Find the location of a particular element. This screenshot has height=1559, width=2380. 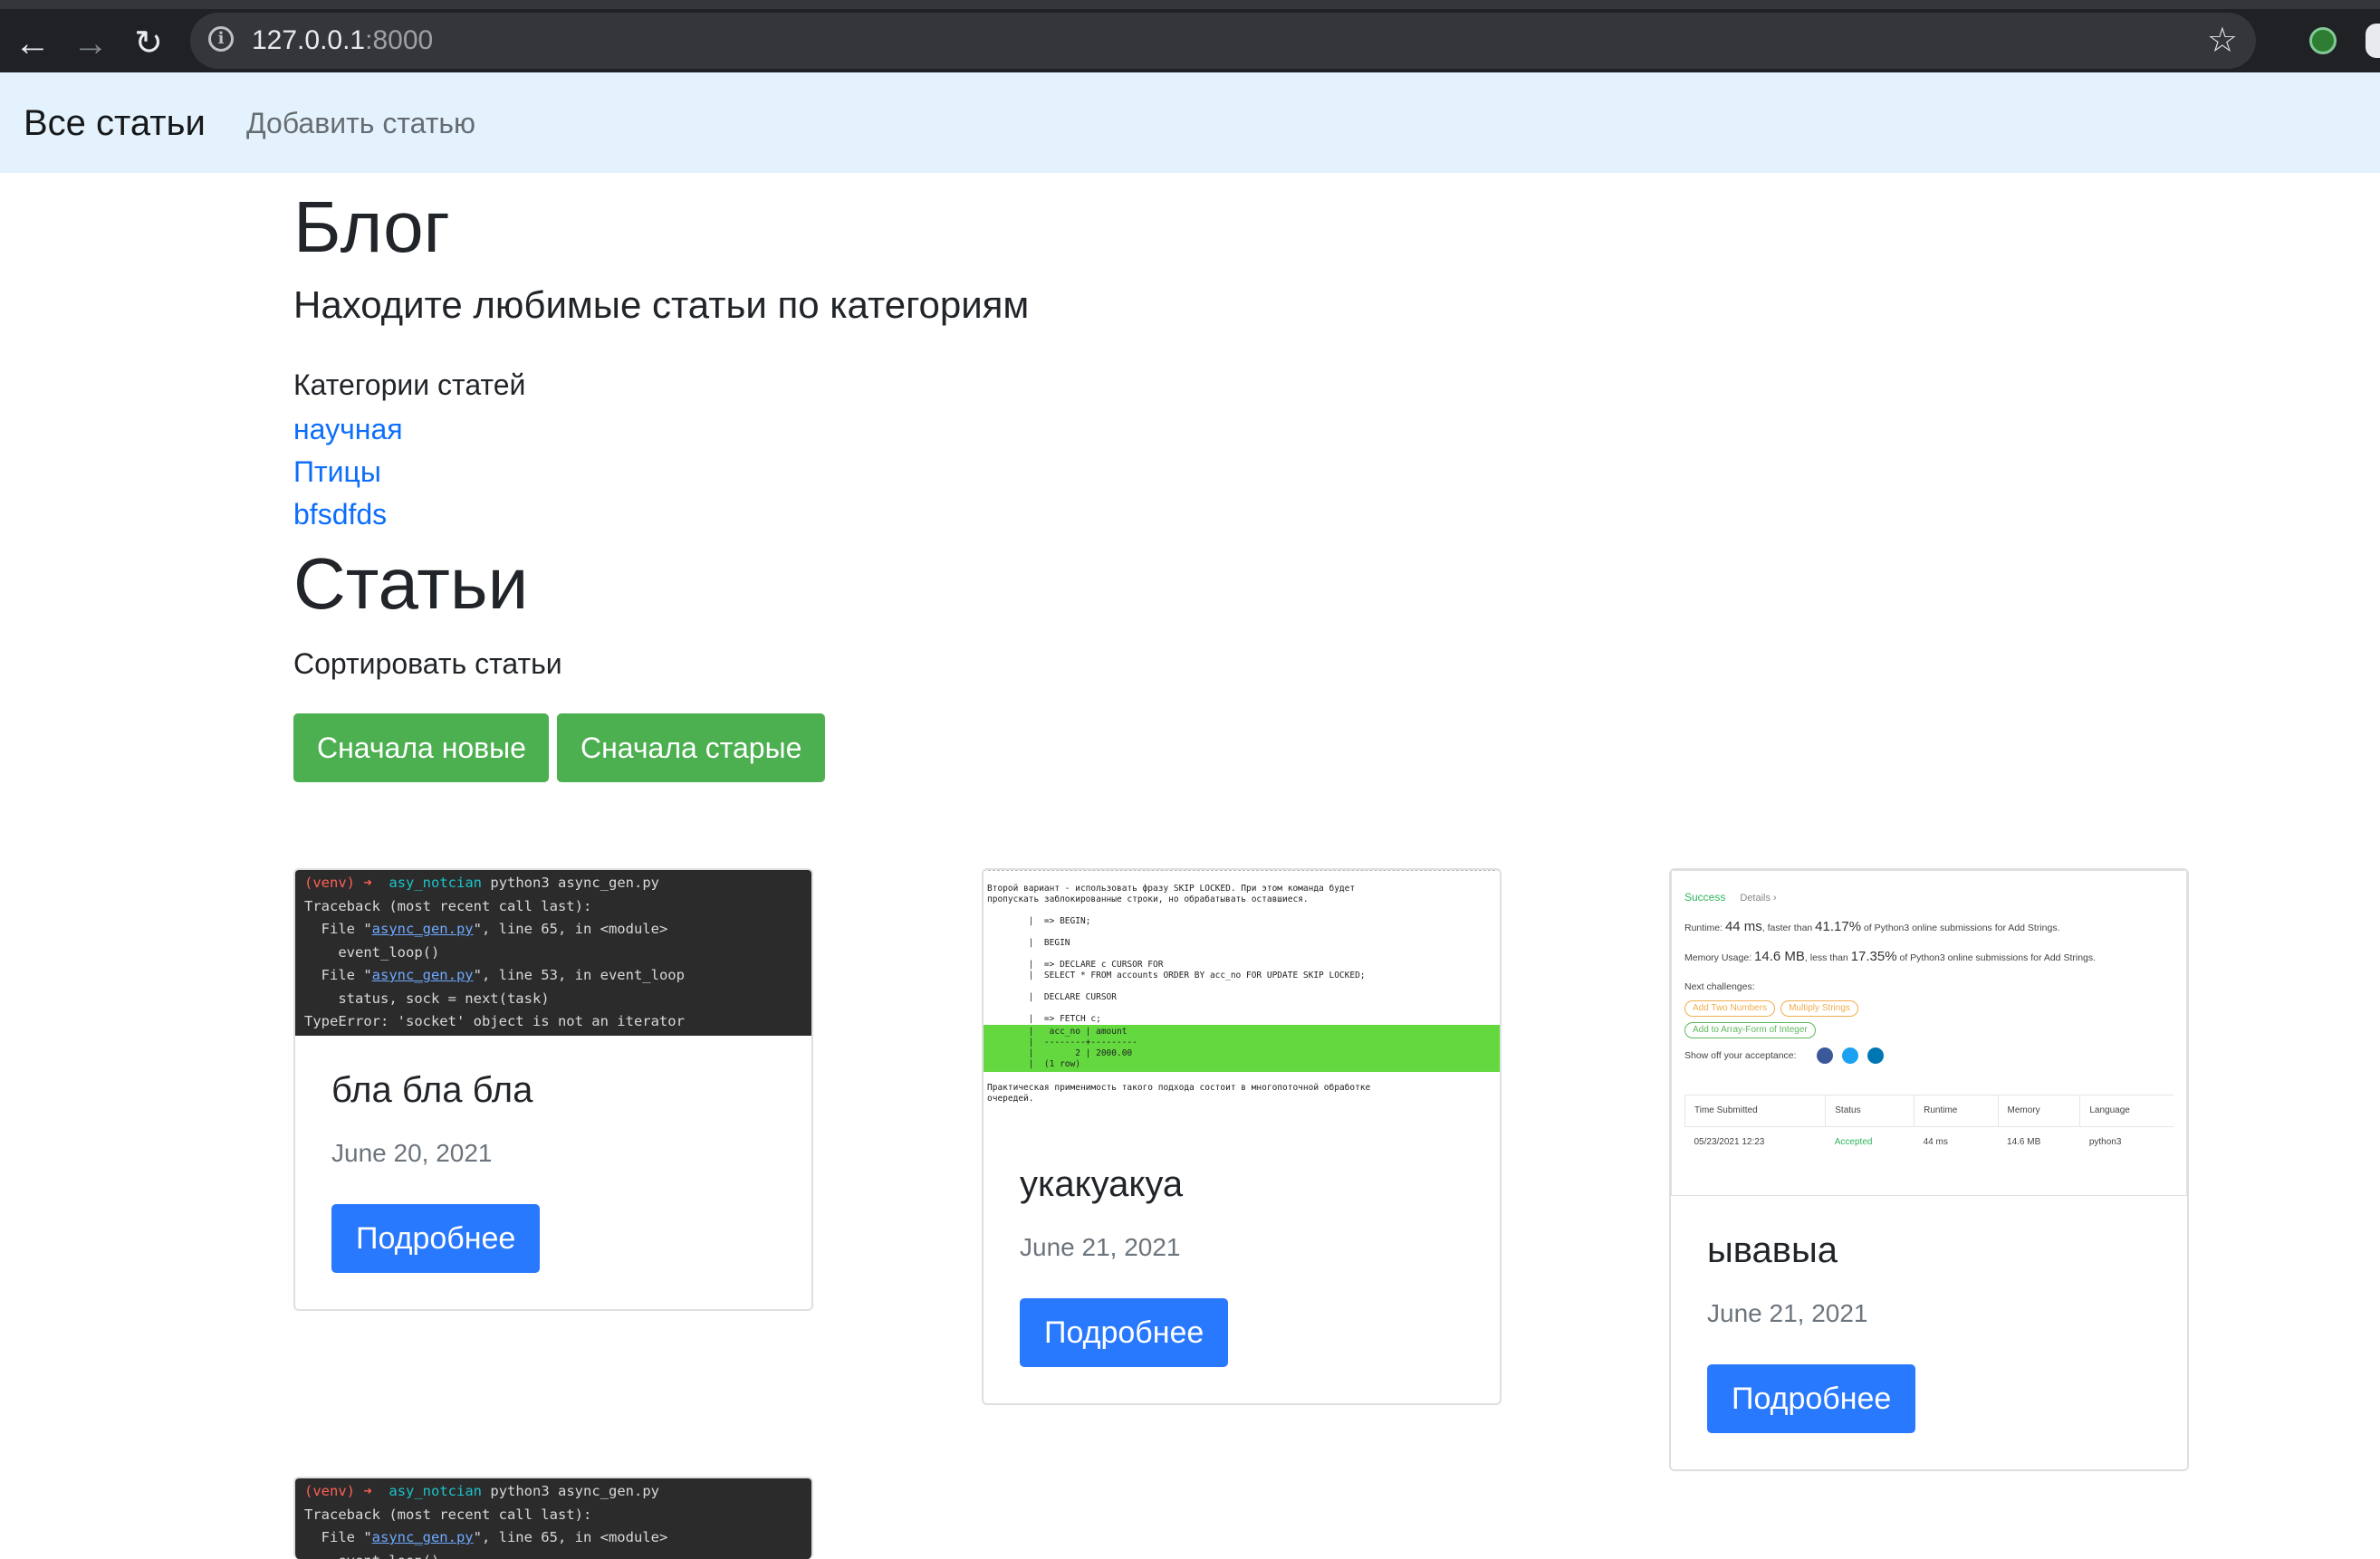

category-link-science: научная is located at coordinates (348, 429).